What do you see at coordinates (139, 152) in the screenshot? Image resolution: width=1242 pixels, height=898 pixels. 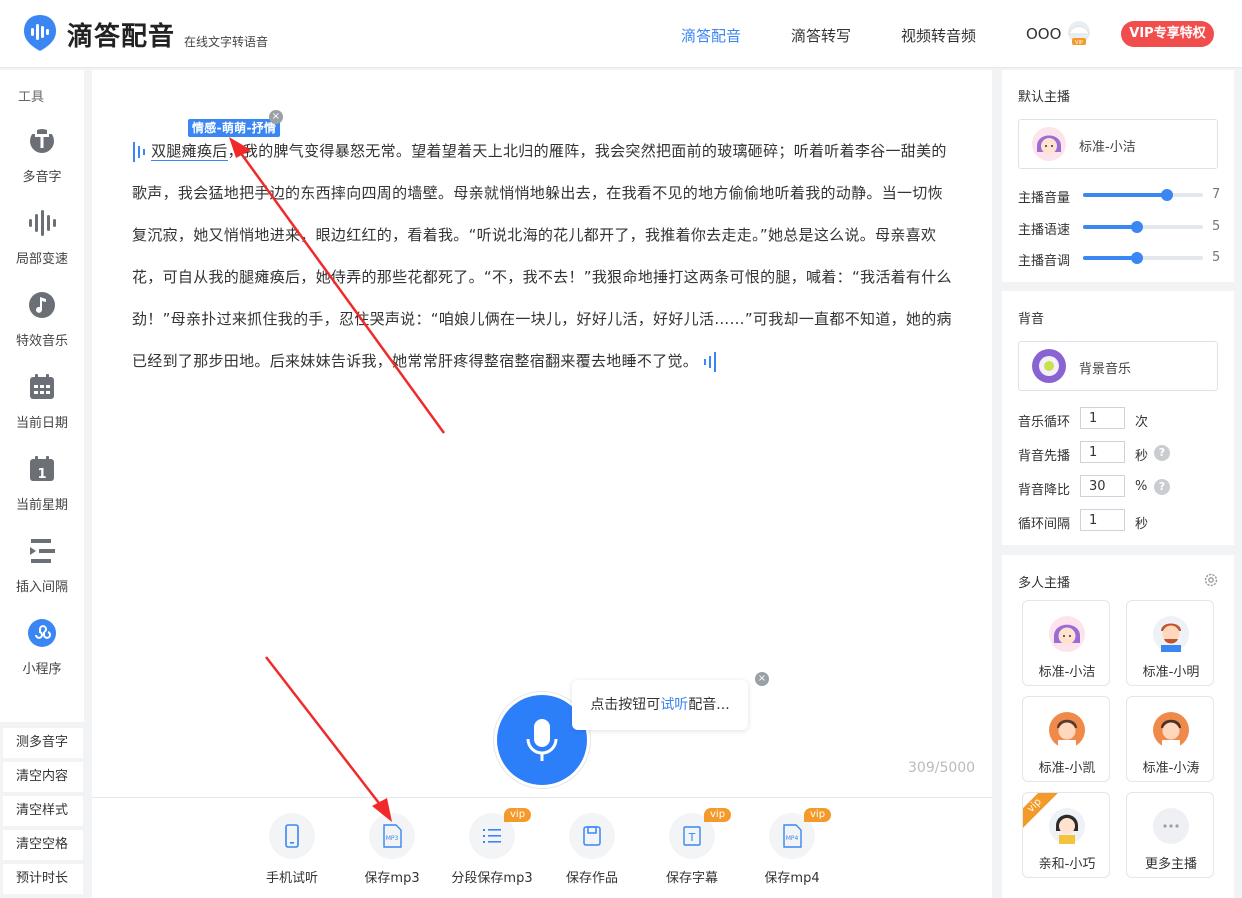 I see `segment-start-marker-icon` at bounding box center [139, 152].